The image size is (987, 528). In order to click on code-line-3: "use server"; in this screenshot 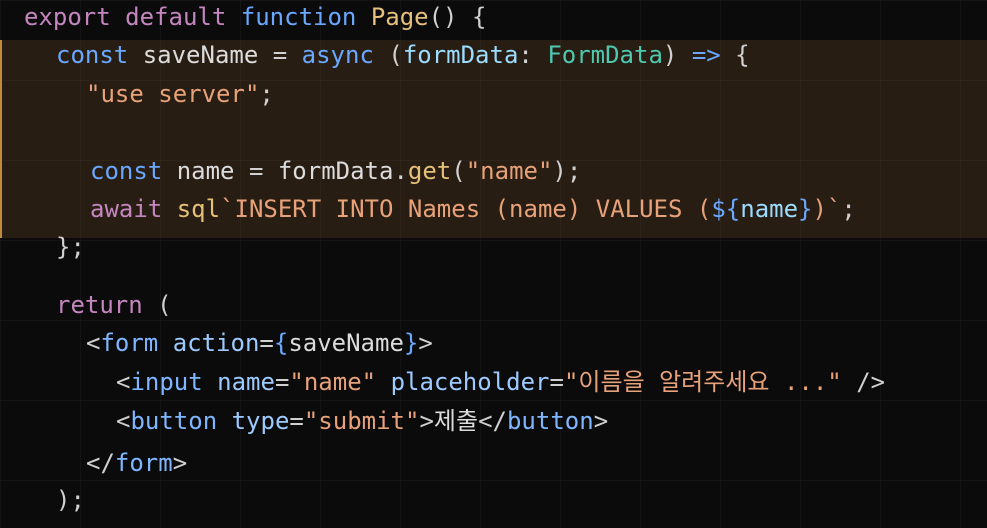, I will do `click(180, 94)`.